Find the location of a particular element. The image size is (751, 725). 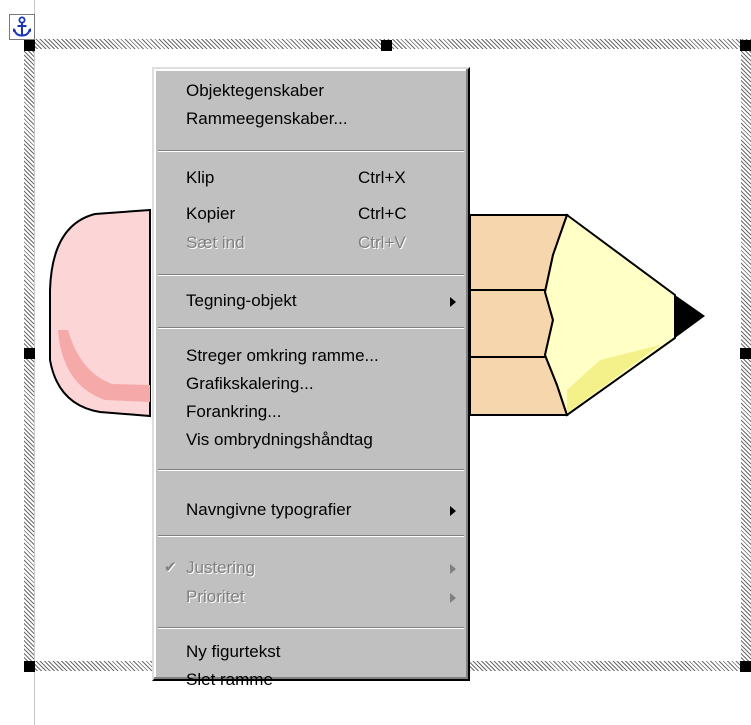

pencil-eraser is located at coordinates (100, 313).